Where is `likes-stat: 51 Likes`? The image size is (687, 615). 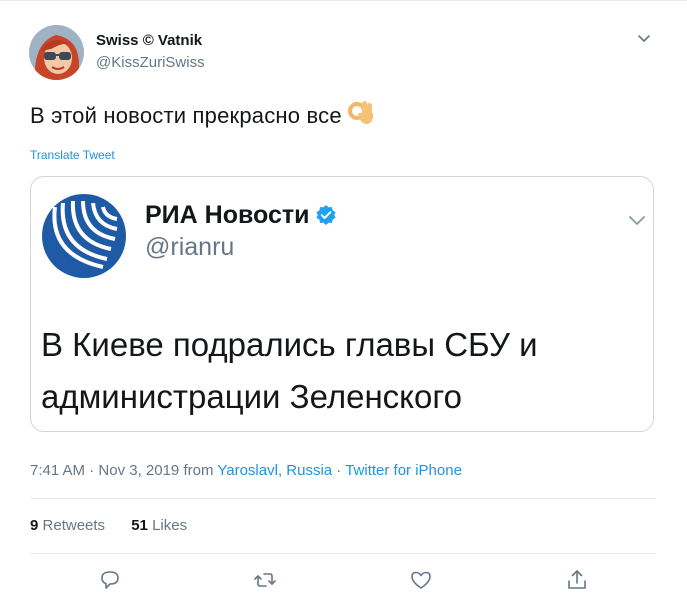
likes-stat: 51 Likes is located at coordinates (159, 525).